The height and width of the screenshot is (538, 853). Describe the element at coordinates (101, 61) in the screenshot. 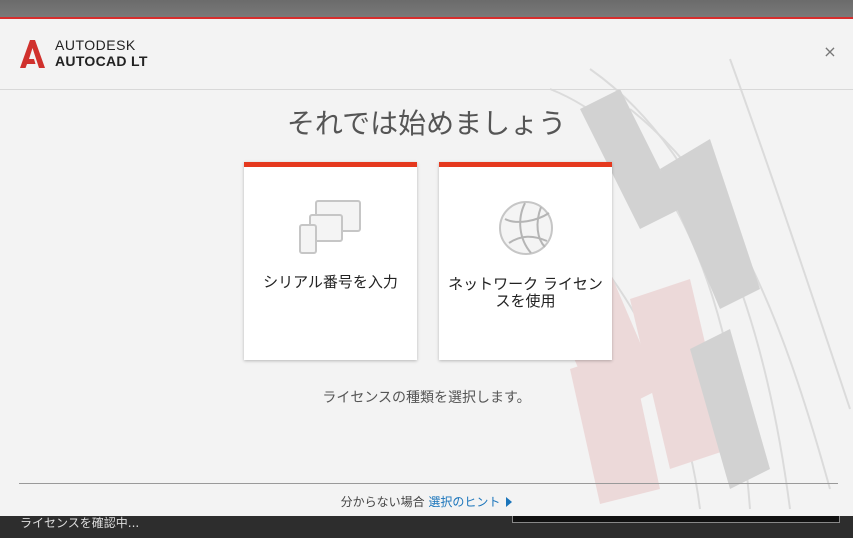

I see `brand-product: AUTOCAD LT` at that location.